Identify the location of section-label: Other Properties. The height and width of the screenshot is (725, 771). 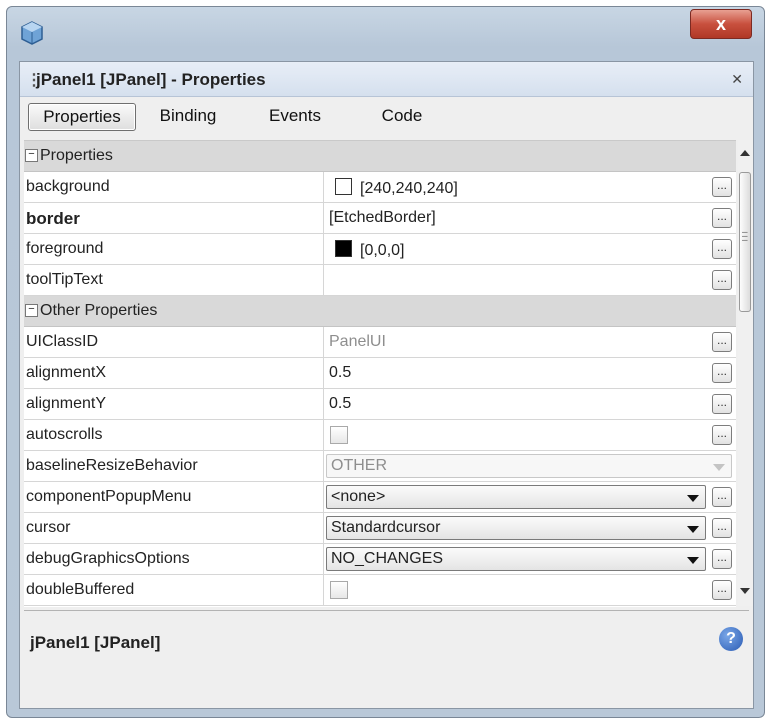
(99, 310).